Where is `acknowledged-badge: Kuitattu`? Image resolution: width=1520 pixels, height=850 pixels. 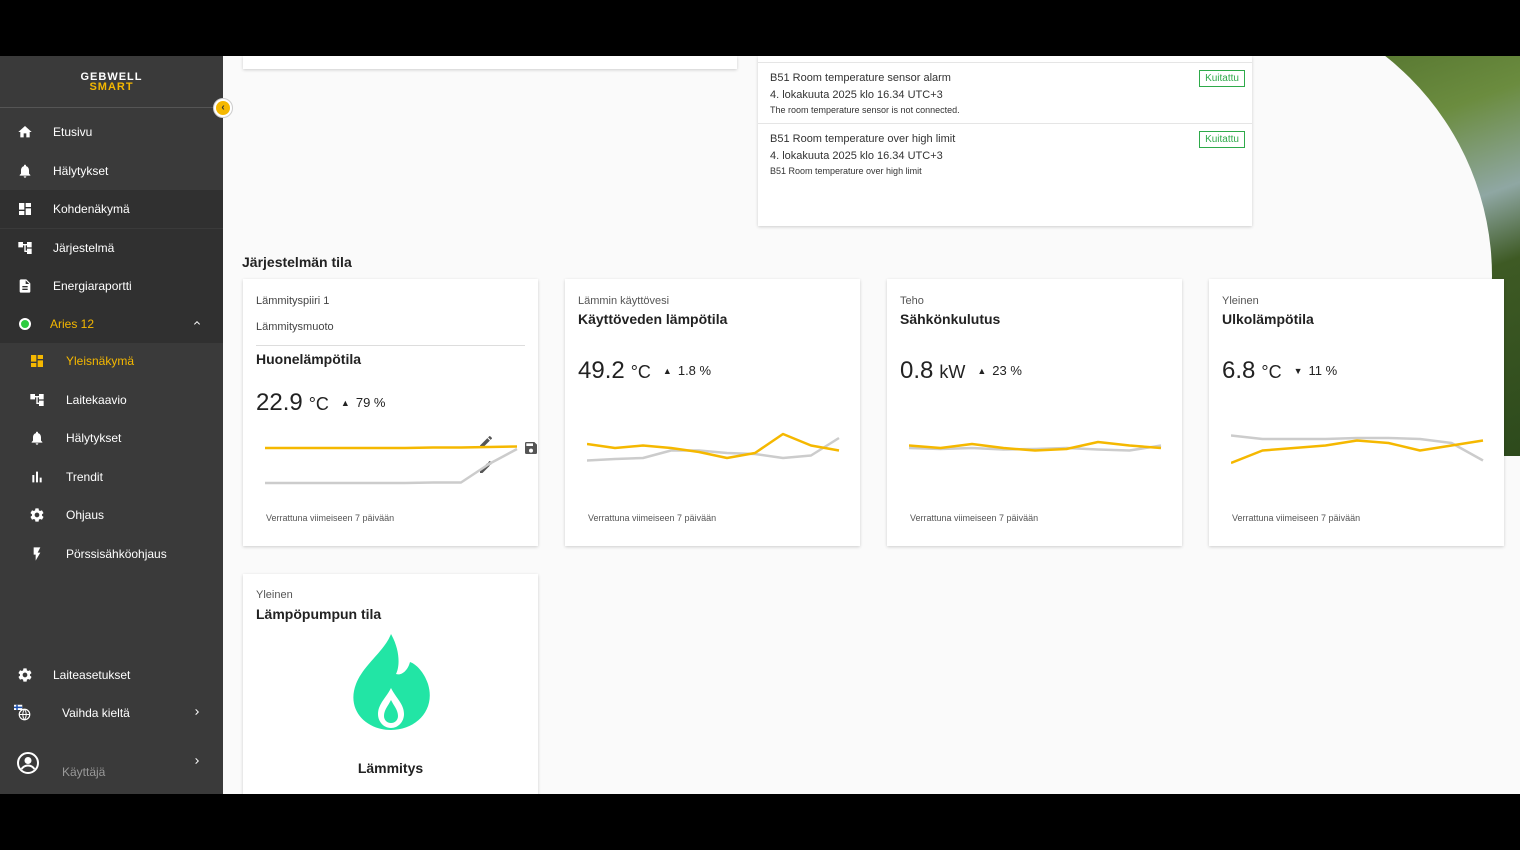
acknowledged-badge: Kuitattu is located at coordinates (1222, 139).